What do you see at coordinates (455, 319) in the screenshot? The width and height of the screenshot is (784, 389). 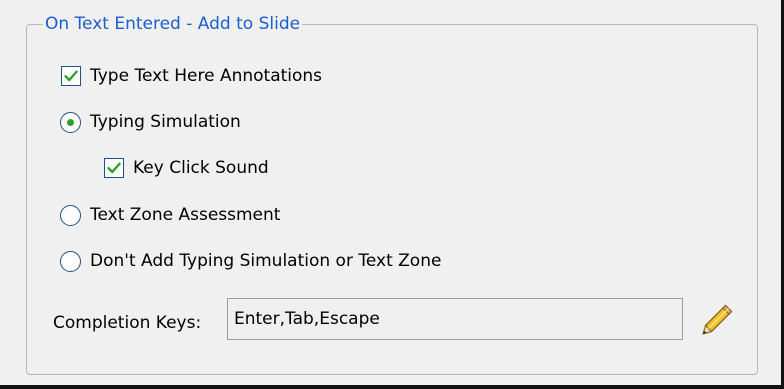 I see `completion-keys-input` at bounding box center [455, 319].